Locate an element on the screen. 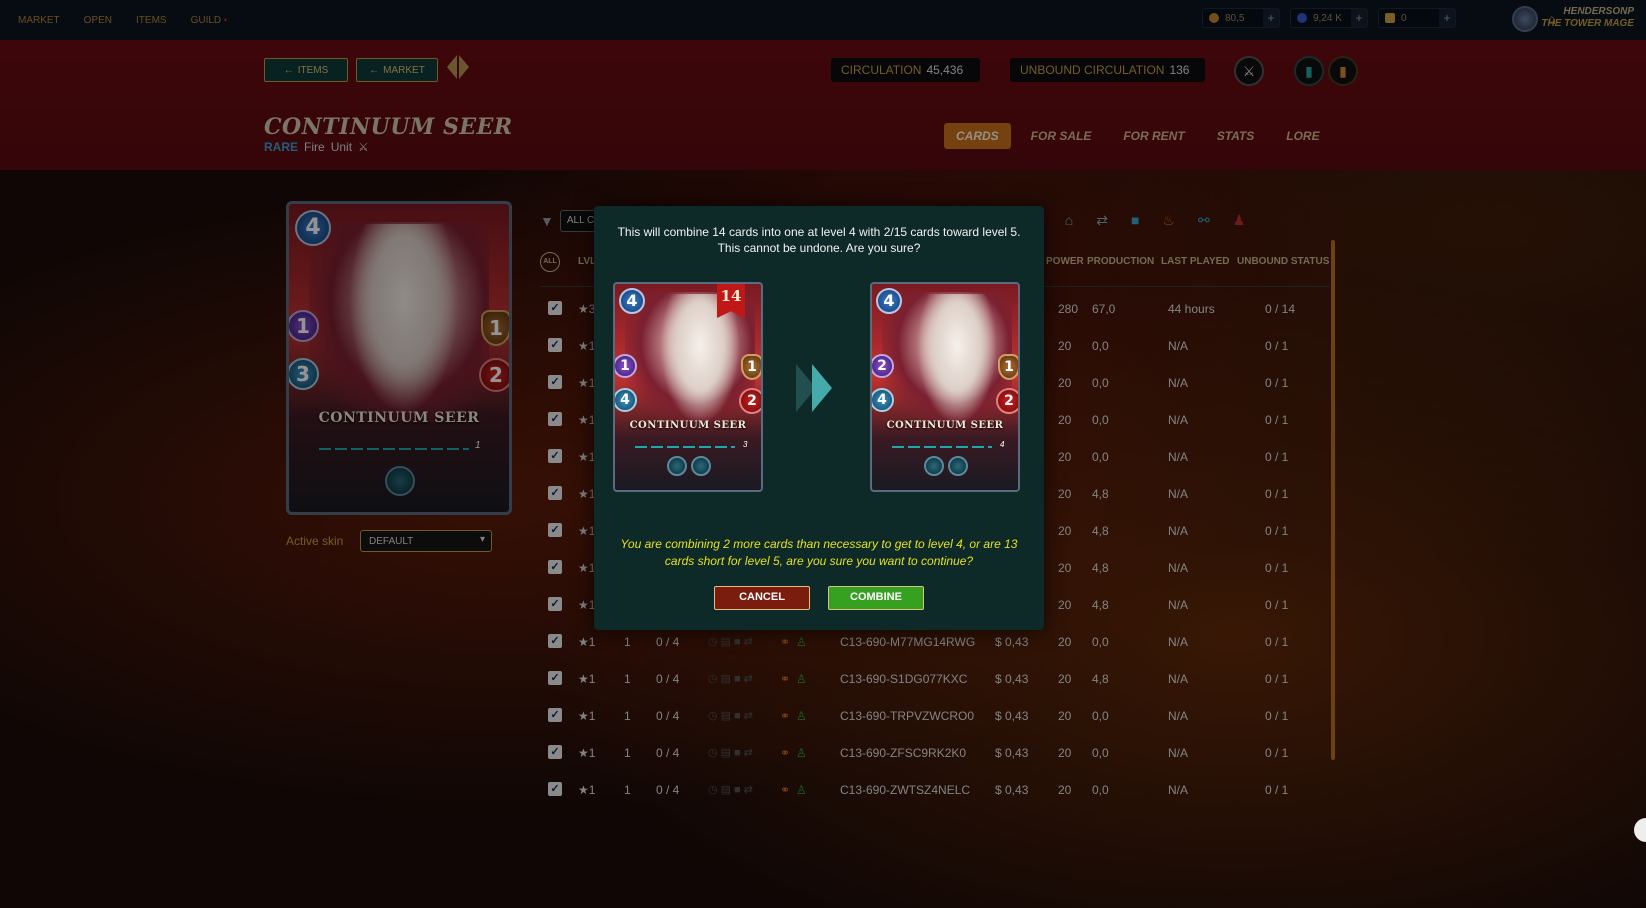  cancel-button: CANCEL is located at coordinates (762, 598).